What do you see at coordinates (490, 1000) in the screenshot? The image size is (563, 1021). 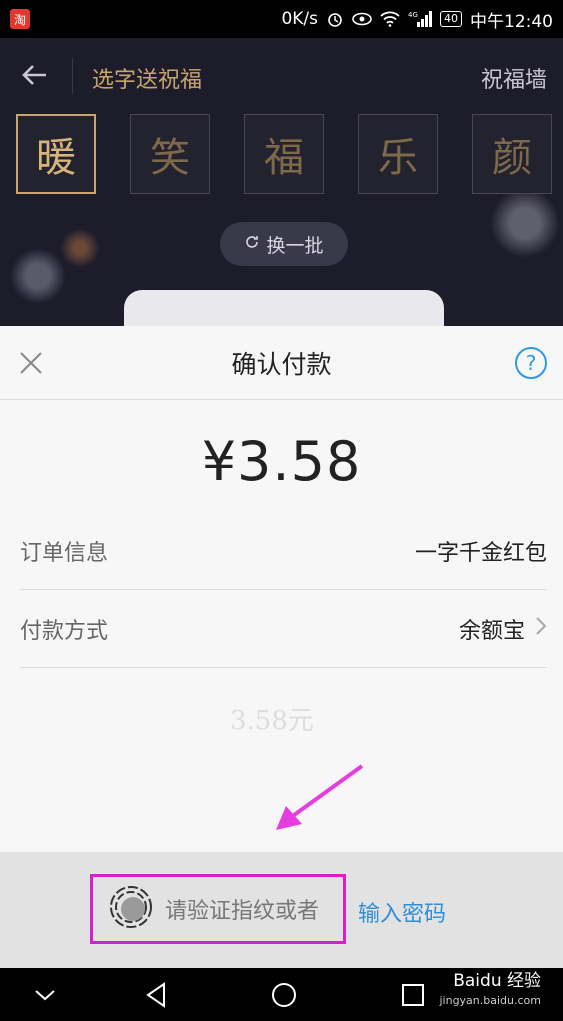 I see `watermark-site: jingyan.baidu.com` at bounding box center [490, 1000].